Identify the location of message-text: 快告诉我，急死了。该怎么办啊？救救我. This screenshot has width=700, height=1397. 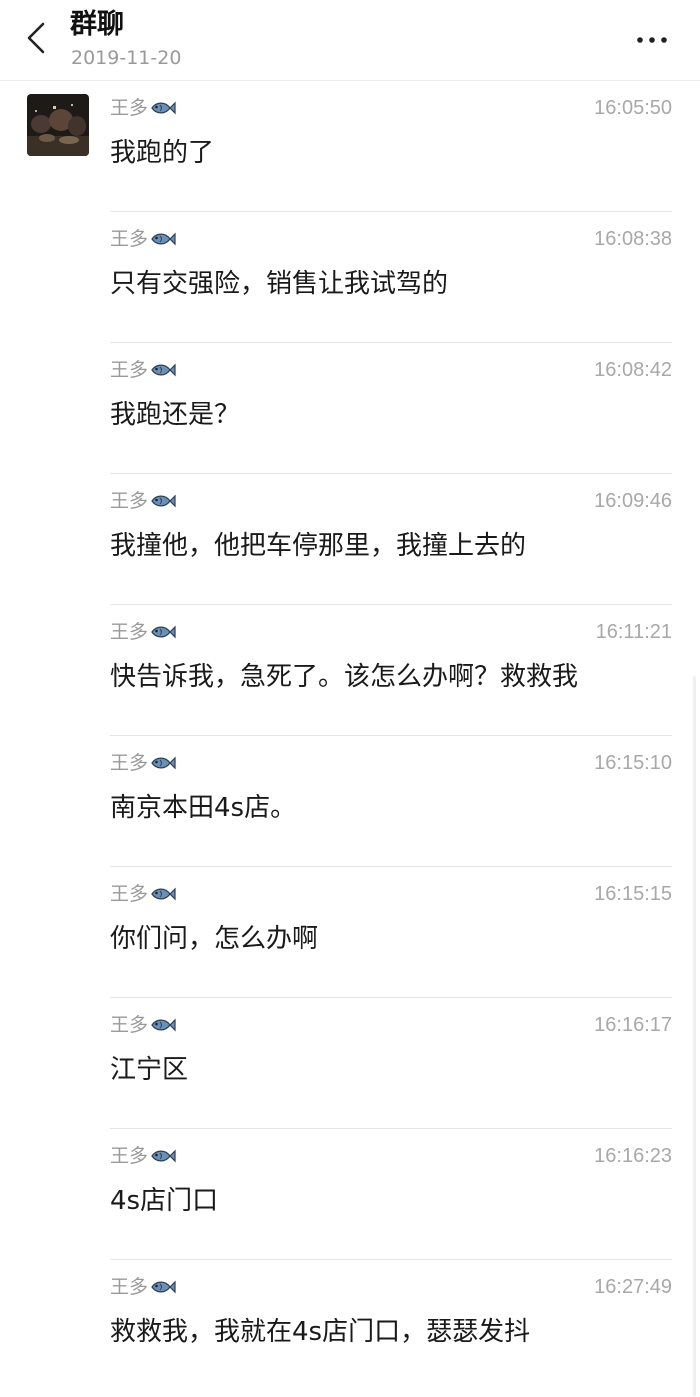
(344, 677).